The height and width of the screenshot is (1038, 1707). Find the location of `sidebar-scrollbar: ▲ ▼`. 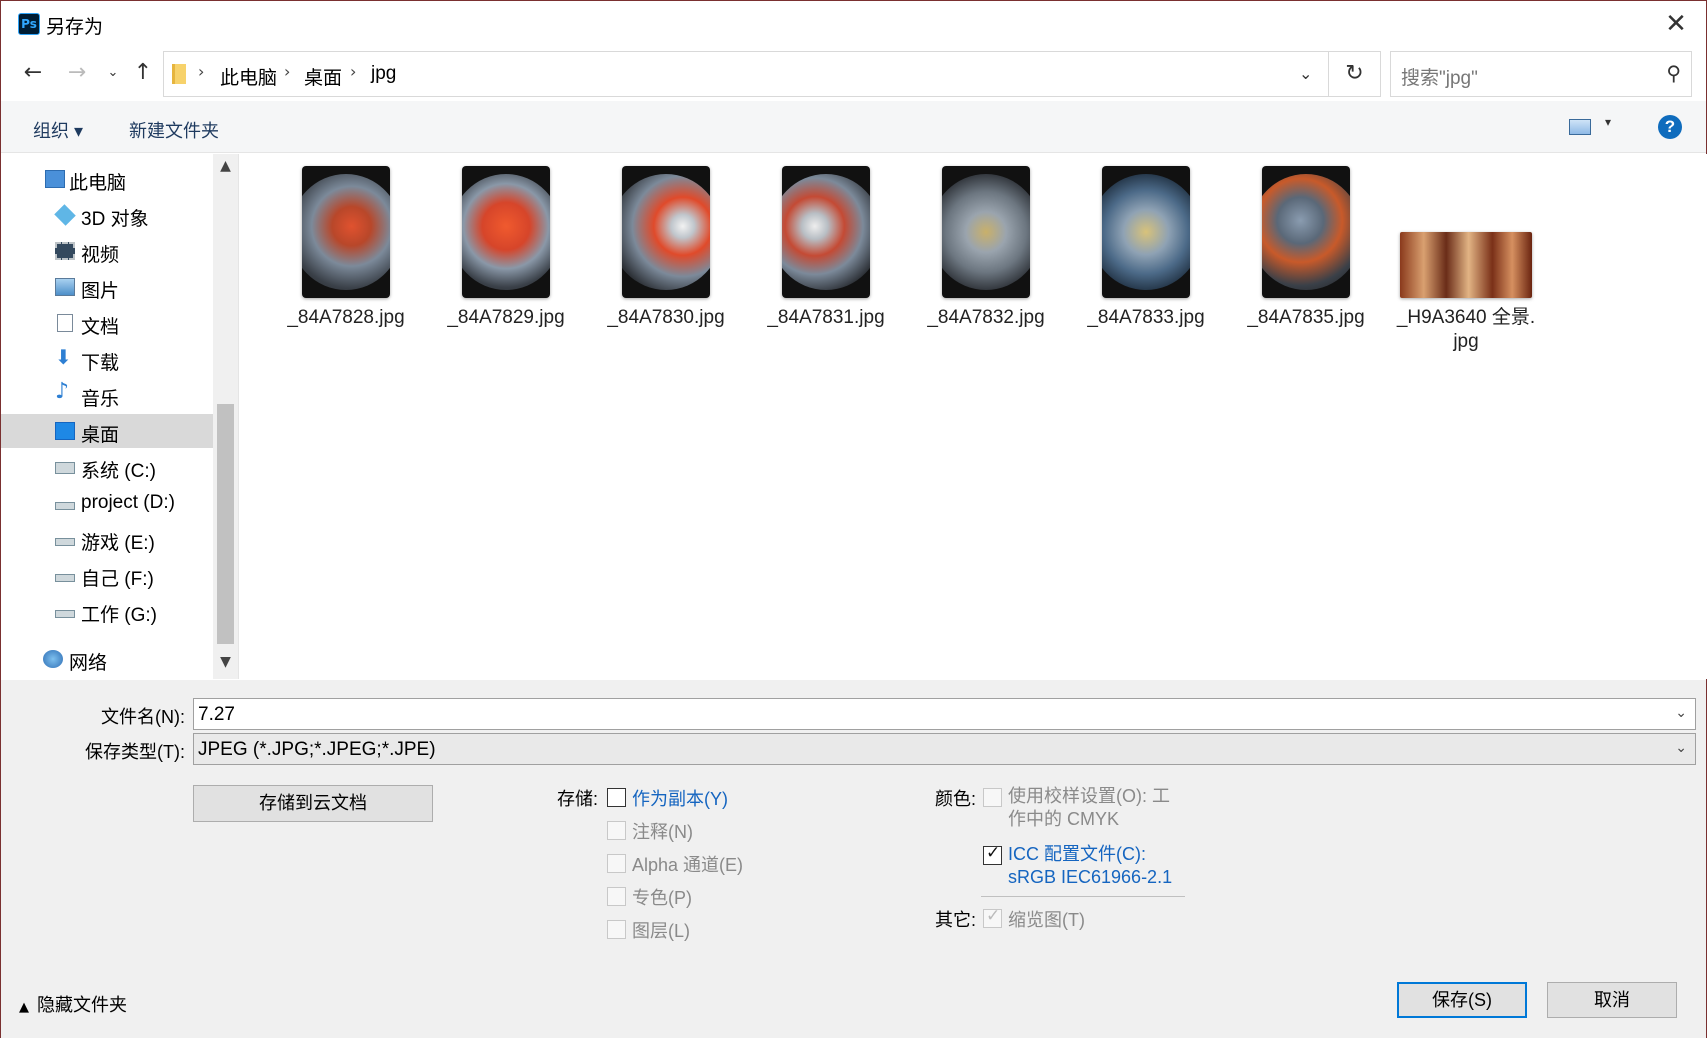

sidebar-scrollbar: ▲ ▼ is located at coordinates (225, 416).